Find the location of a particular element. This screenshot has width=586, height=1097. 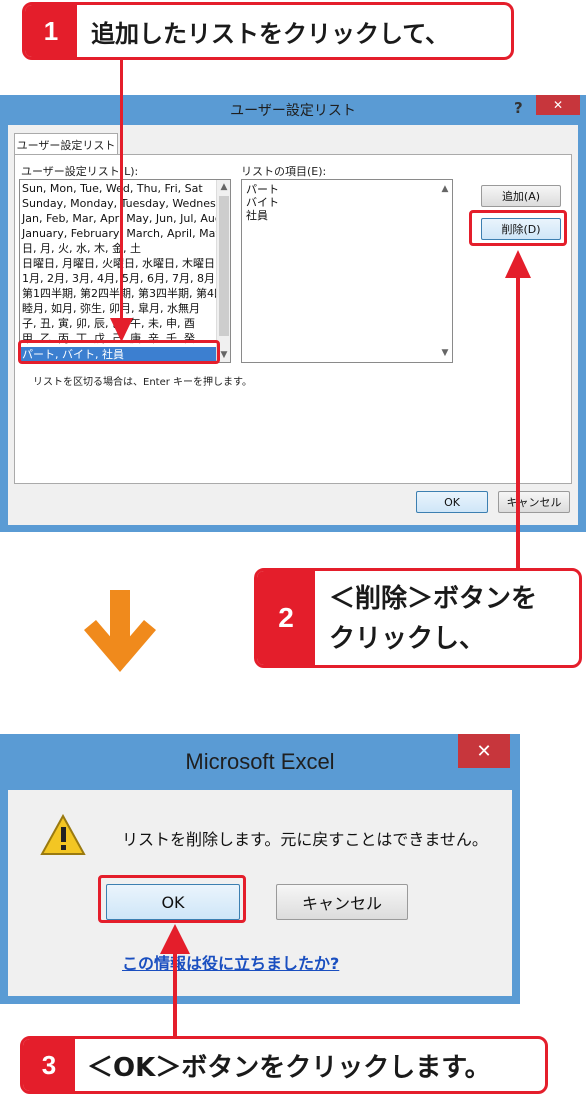

step2-text-line2: クリックし、 is located at coordinates (407, 639).